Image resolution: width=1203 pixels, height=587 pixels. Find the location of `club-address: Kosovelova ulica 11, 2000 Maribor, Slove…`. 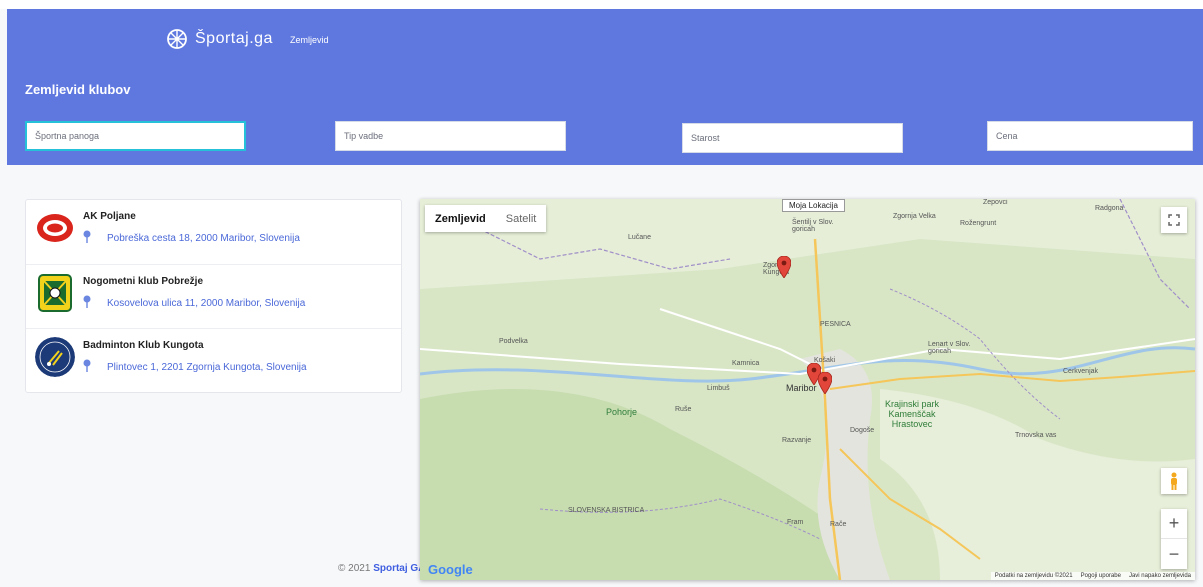

club-address: Kosovelova ulica 11, 2000 Maribor, Slove… is located at coordinates (206, 303).